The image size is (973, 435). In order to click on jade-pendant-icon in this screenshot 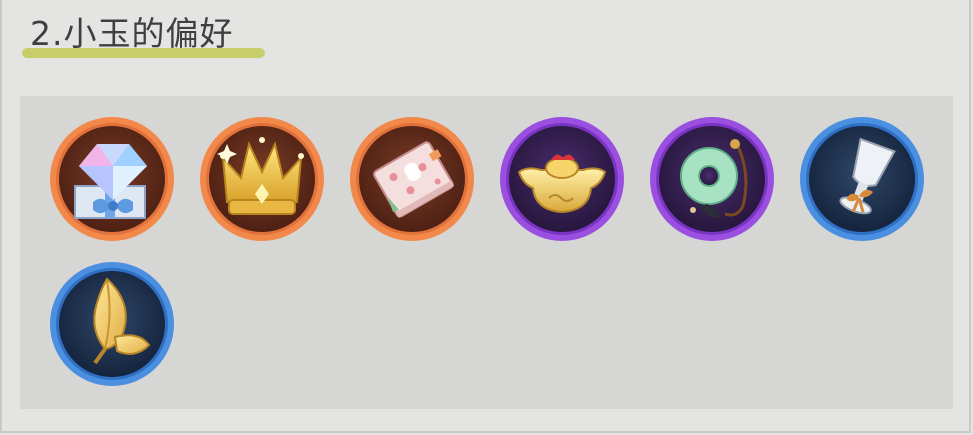, I will do `click(712, 179)`.